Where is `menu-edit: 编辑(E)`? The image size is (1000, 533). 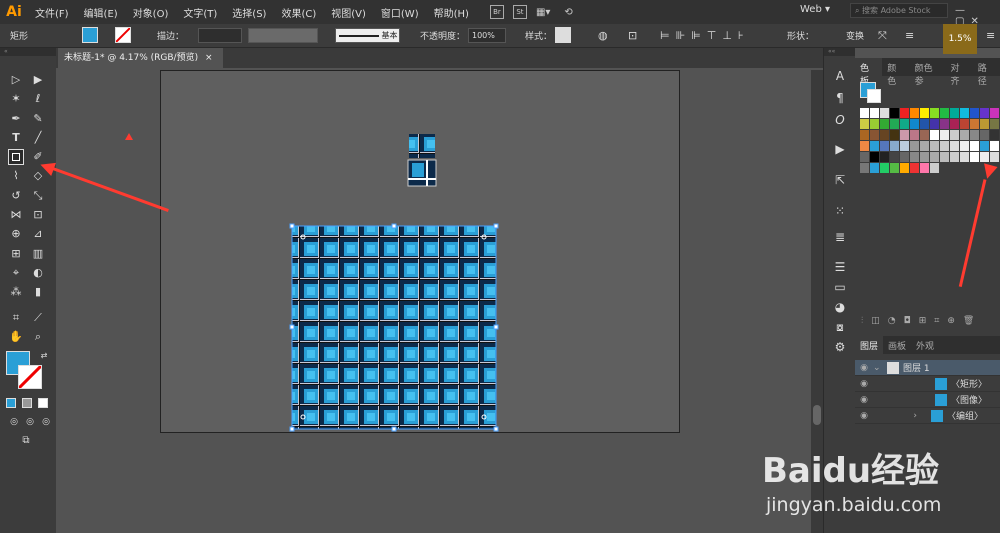 menu-edit: 编辑(E) is located at coordinates (101, 12).